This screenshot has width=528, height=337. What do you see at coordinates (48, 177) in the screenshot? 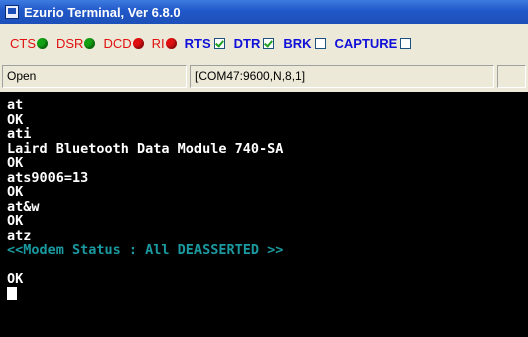
I see `terminal-line: ats9006=13` at bounding box center [48, 177].